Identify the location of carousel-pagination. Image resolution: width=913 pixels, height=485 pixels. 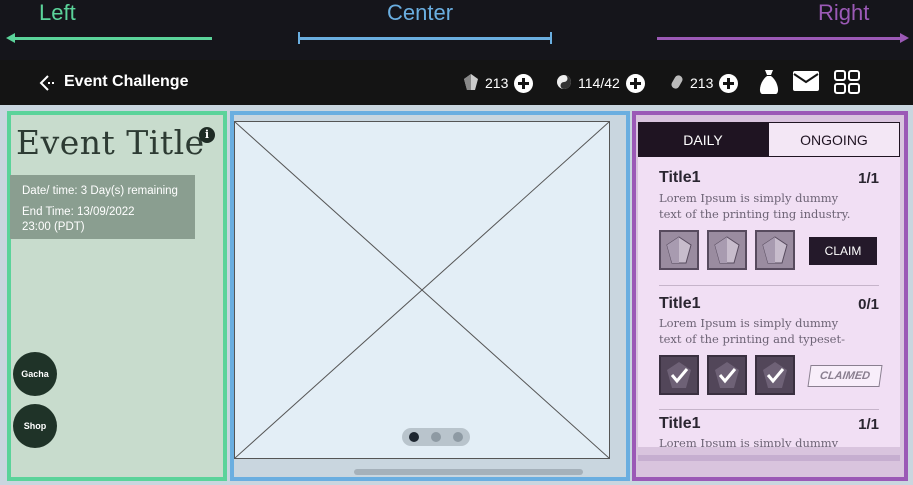
(436, 437).